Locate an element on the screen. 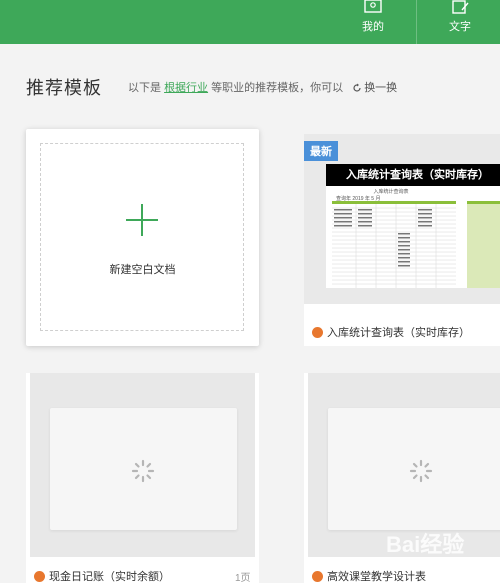  template-title: 高效课堂教学设计表 is located at coordinates (369, 575).